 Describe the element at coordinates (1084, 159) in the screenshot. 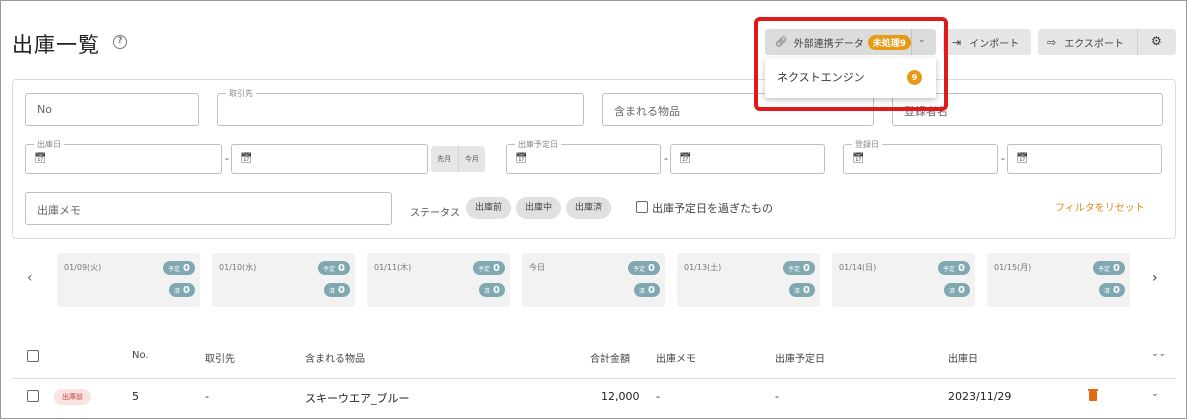

I see `registered-date-to: 📅︎` at that location.